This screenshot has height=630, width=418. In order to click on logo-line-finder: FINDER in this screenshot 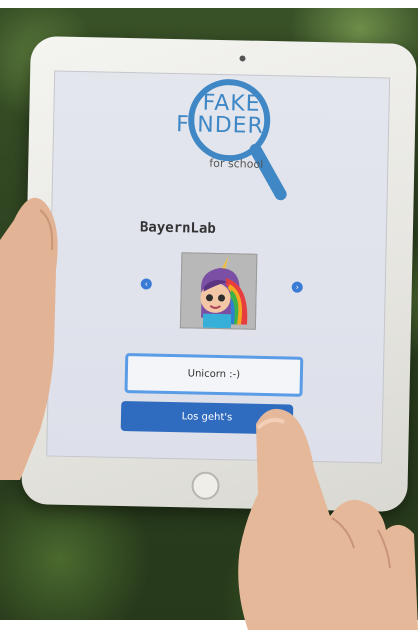, I will do `click(220, 125)`.